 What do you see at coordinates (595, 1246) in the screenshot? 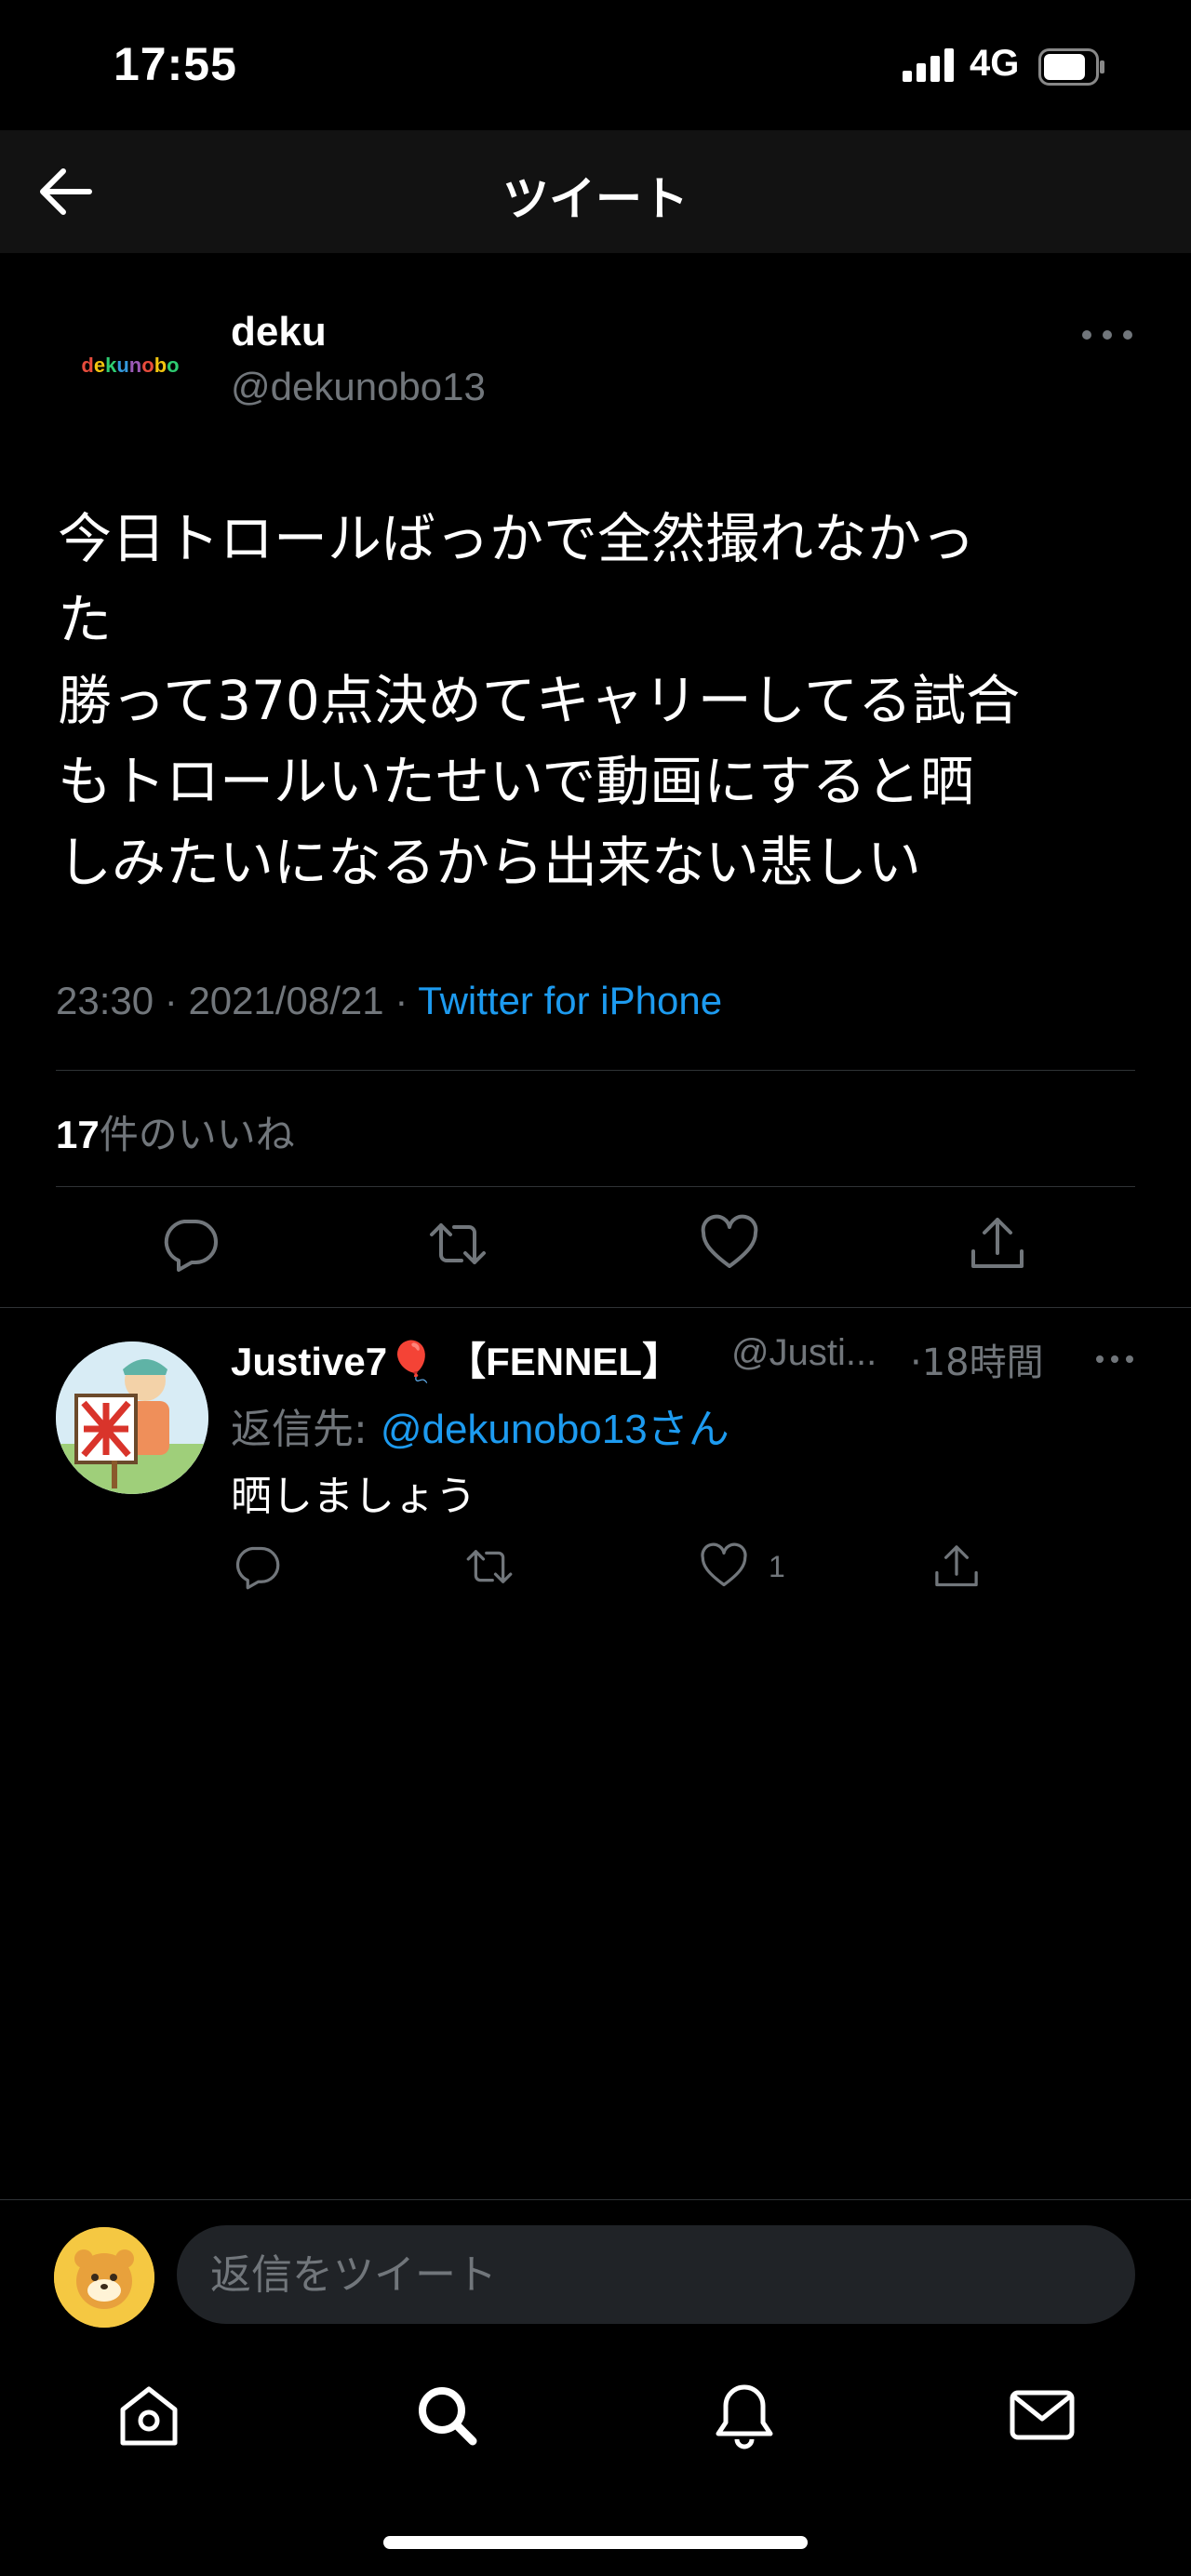
I see `tweet-action-bar` at bounding box center [595, 1246].